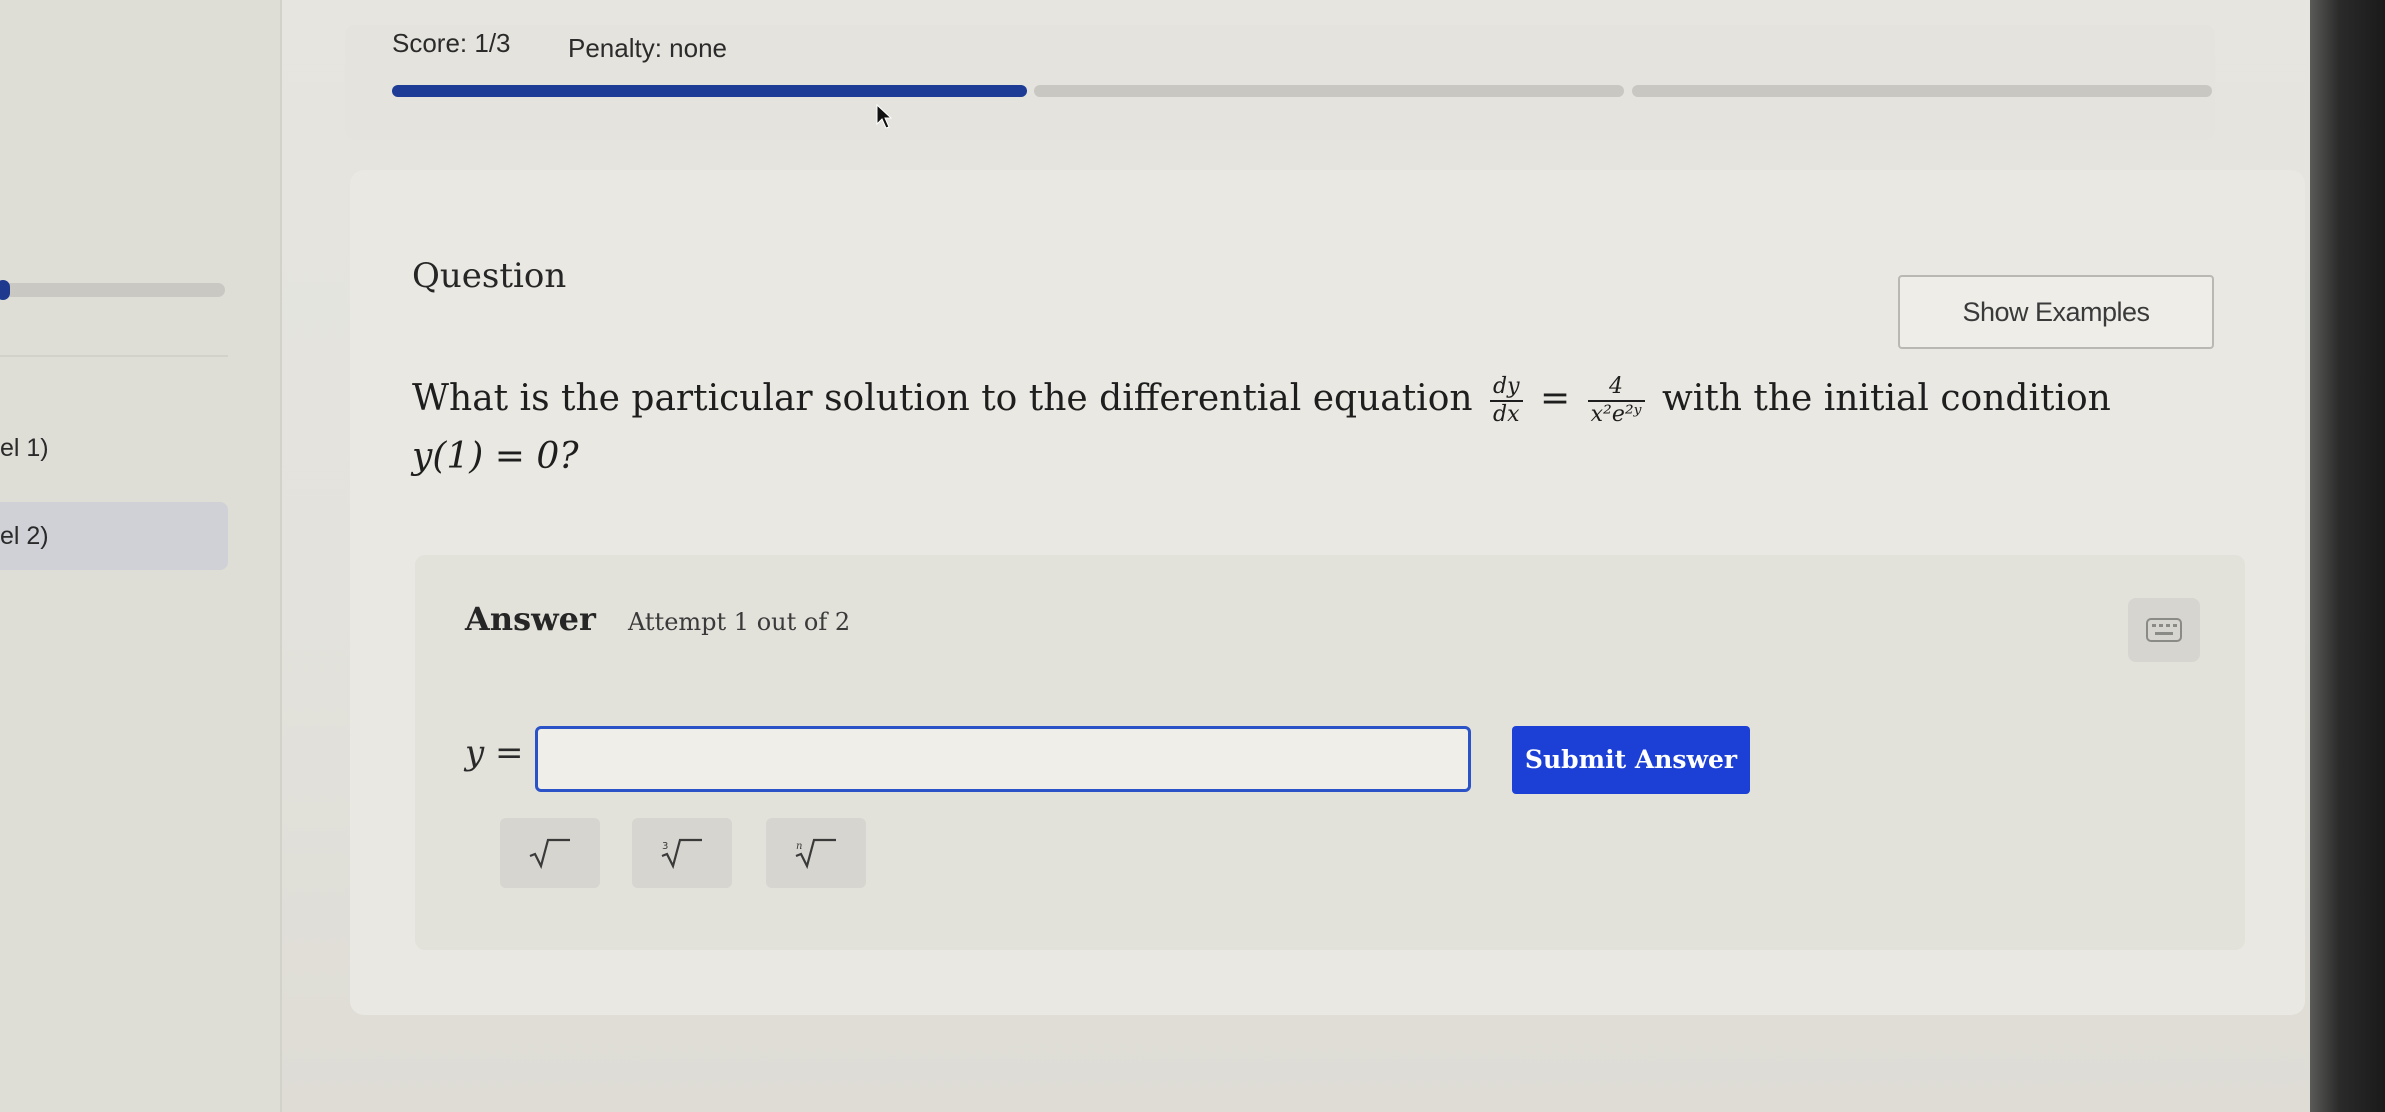 The image size is (2385, 1112). I want to click on screen-bezel, so click(2347, 556).